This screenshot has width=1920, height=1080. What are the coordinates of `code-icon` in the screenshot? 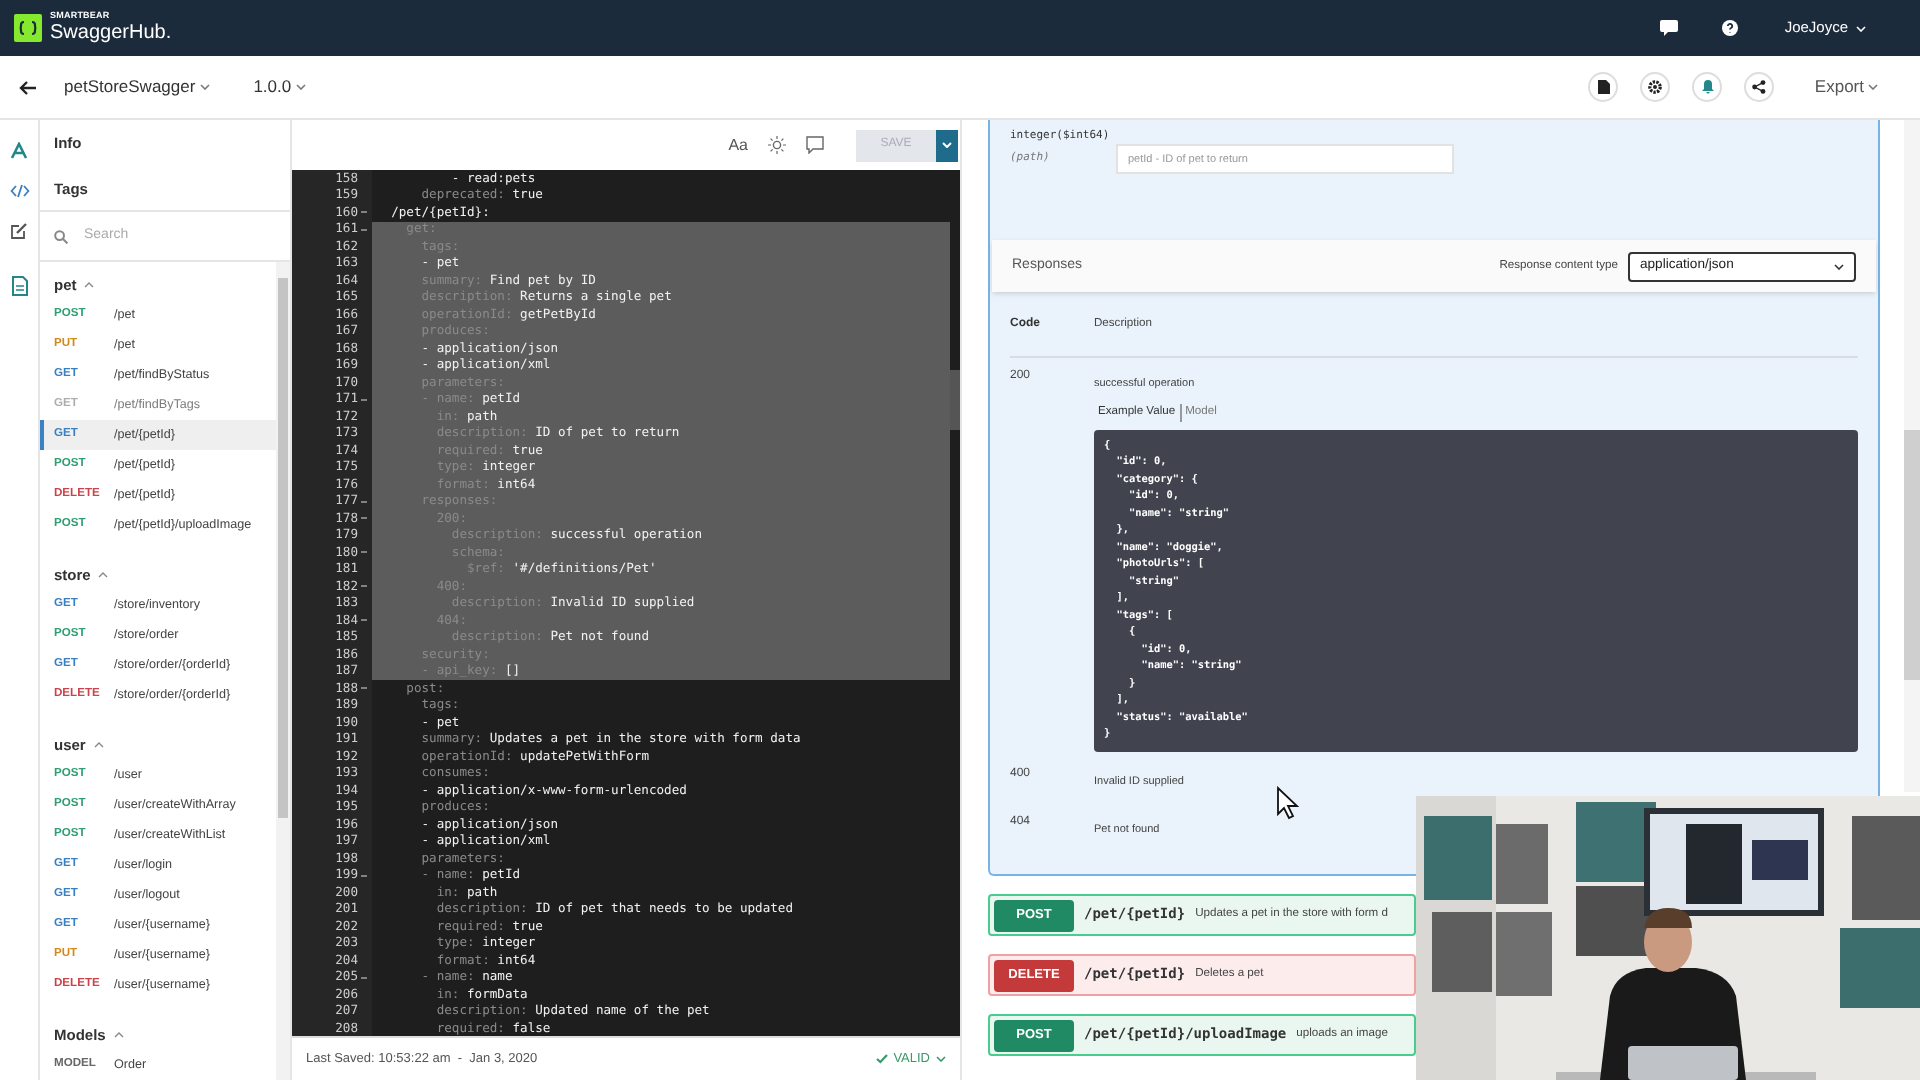 It's located at (19, 191).